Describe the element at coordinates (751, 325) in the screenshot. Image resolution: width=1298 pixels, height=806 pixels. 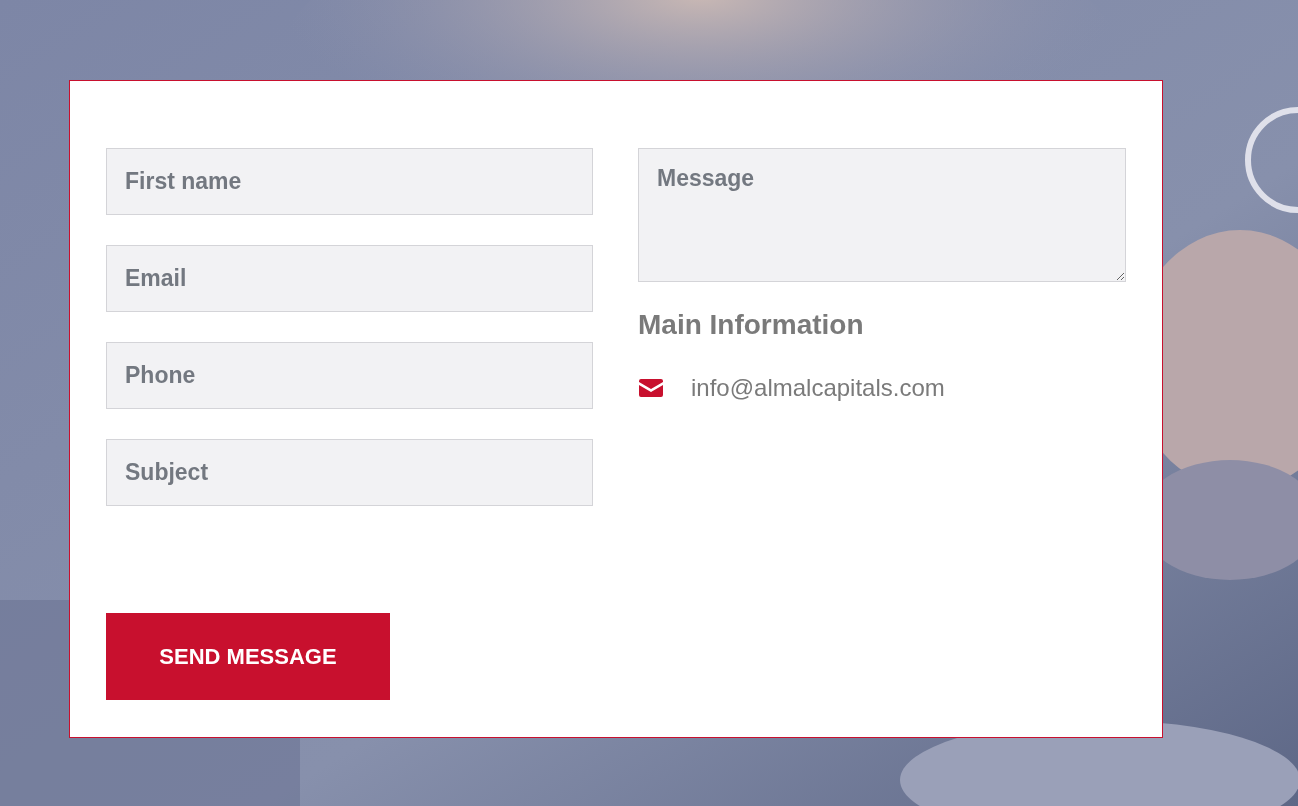
I see `section-heading: Main Information` at that location.